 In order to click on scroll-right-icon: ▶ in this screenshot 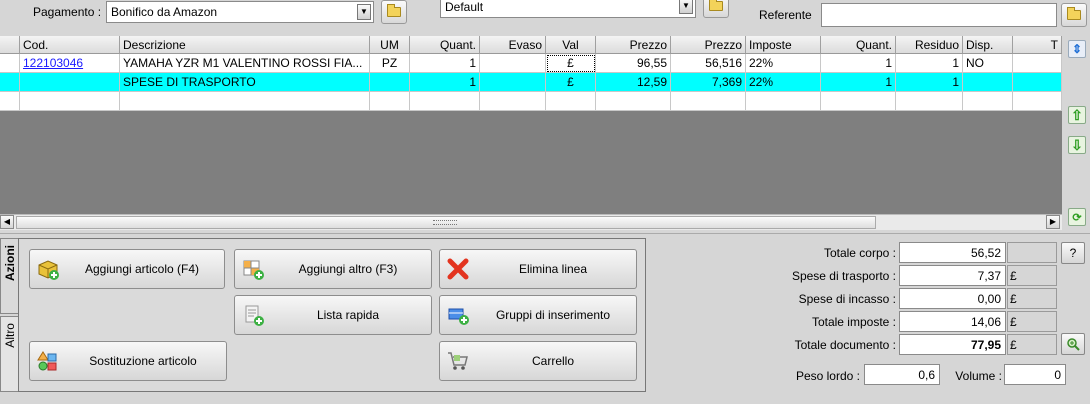, I will do `click(1053, 222)`.